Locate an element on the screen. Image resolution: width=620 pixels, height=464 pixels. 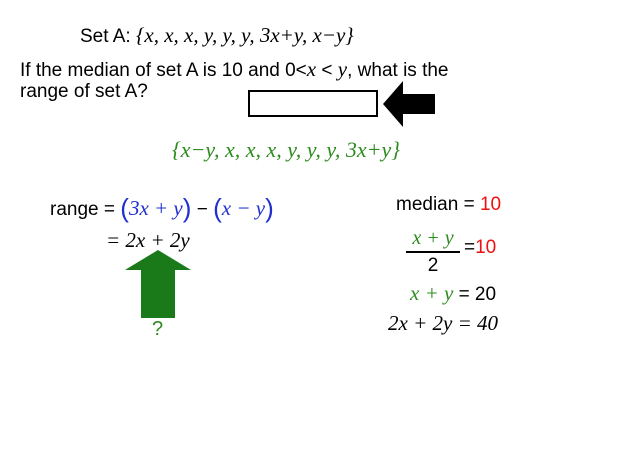
median-fraction: x + y 2 is located at coordinates (433, 252).